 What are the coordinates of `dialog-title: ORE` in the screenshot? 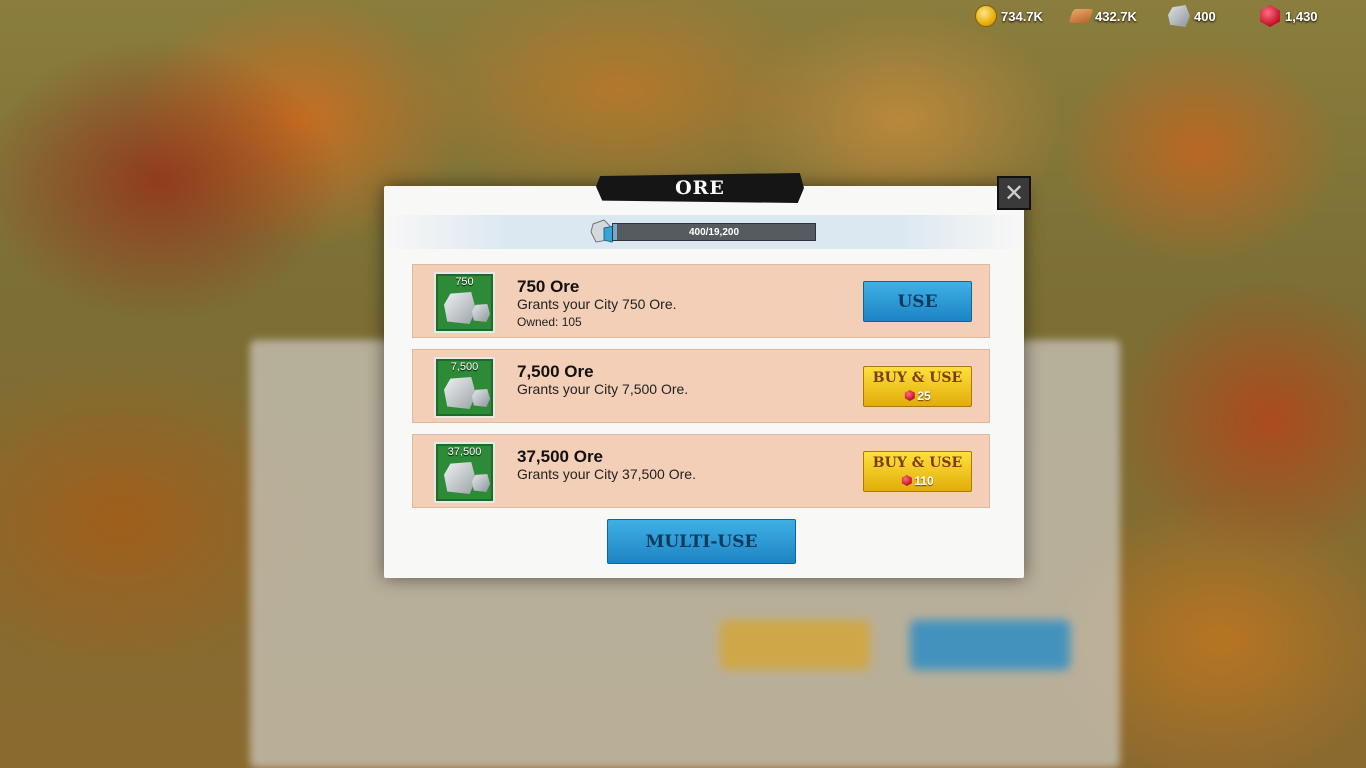 It's located at (700, 188).